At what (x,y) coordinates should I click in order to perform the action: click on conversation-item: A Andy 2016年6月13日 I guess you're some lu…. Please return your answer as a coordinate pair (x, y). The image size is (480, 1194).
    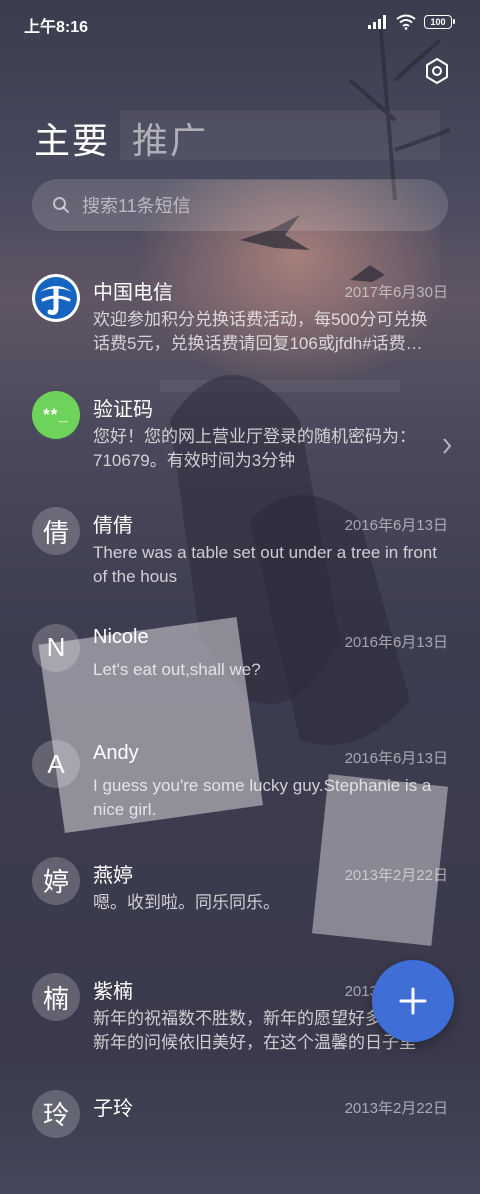
    Looking at the image, I should click on (240, 786).